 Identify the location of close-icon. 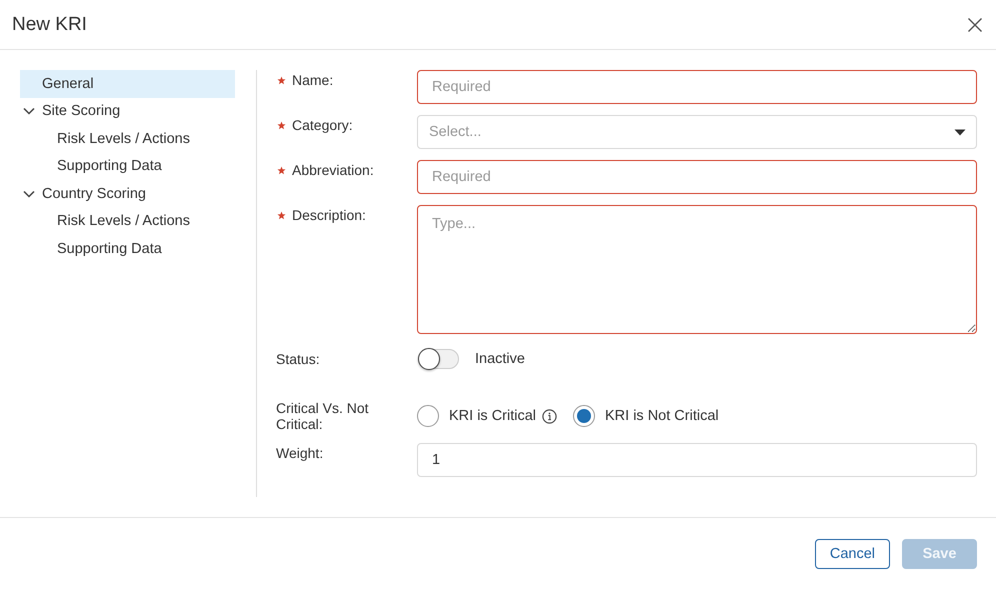
(975, 24).